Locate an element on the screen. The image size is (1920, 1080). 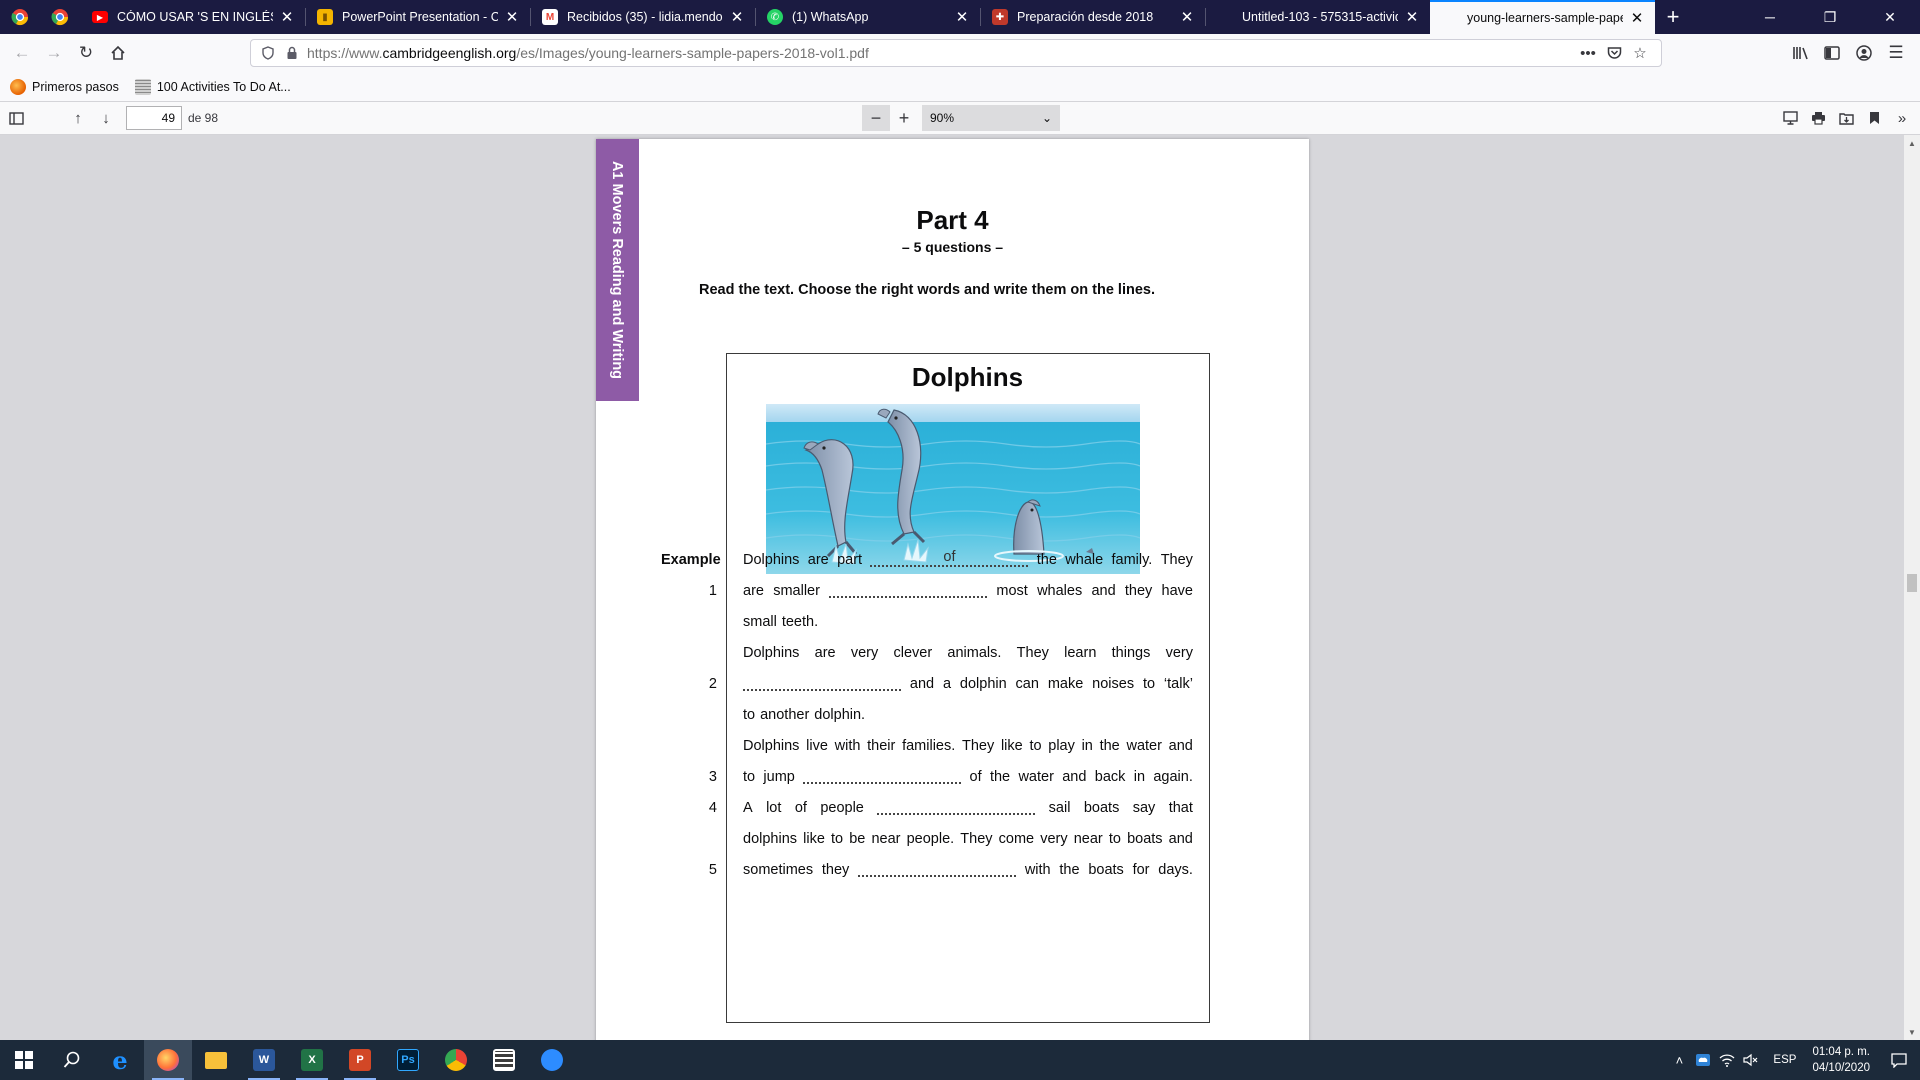
answer-line: of is located at coordinates (949, 558).